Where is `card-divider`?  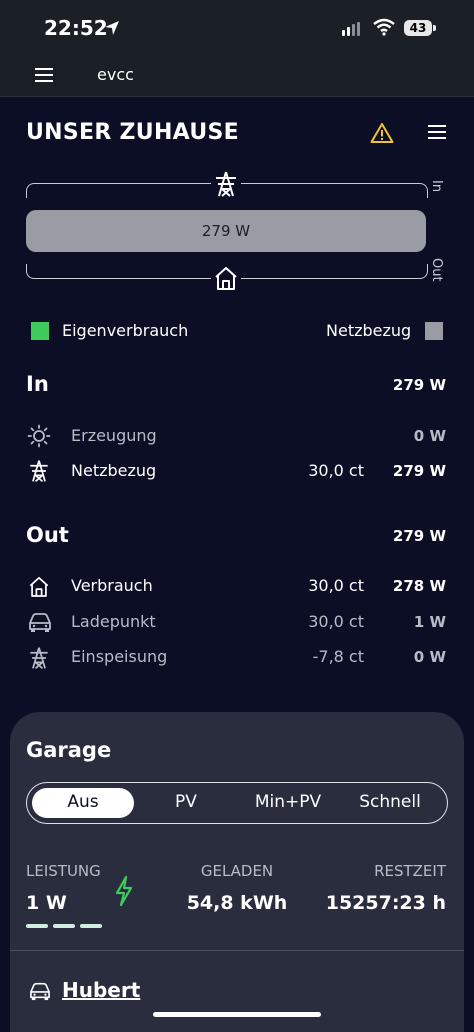 card-divider is located at coordinates (237, 950).